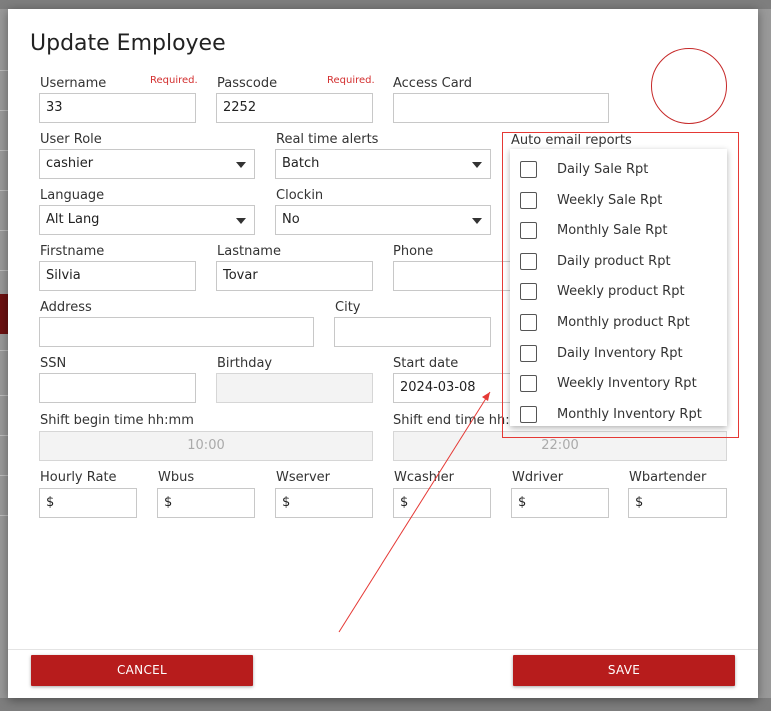 This screenshot has width=771, height=711. I want to click on wbus-input: $, so click(206, 503).